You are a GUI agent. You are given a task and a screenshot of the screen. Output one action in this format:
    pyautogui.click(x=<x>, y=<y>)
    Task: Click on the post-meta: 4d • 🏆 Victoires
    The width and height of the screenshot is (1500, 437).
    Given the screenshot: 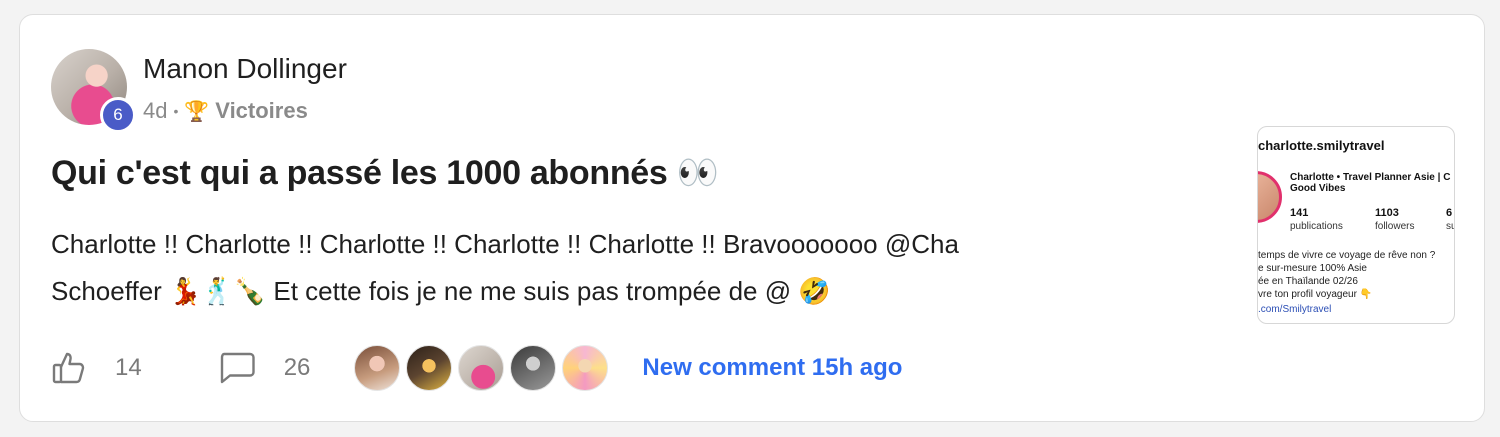 What is the action you would take?
    pyautogui.click(x=225, y=111)
    